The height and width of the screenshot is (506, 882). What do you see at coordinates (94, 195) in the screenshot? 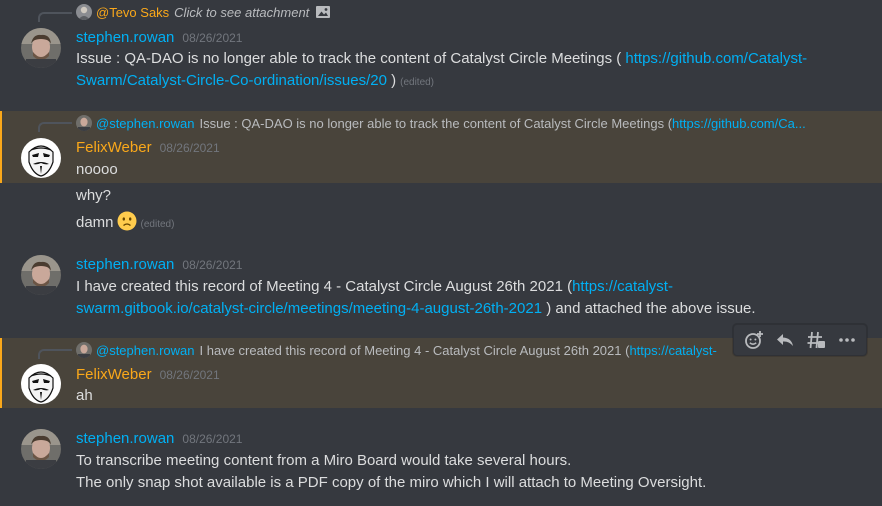
I see `message-text: why?` at bounding box center [94, 195].